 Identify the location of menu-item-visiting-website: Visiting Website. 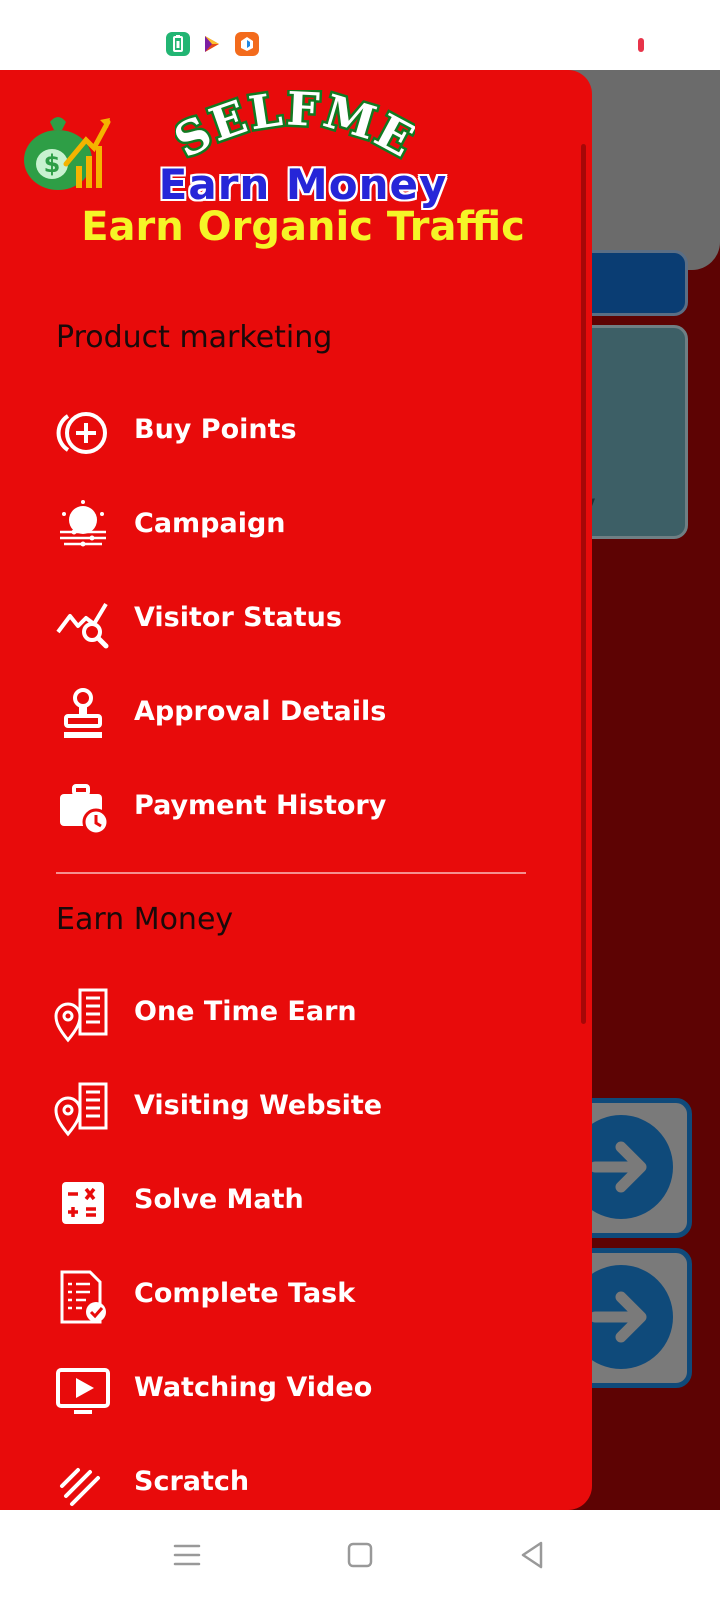
(285, 1109).